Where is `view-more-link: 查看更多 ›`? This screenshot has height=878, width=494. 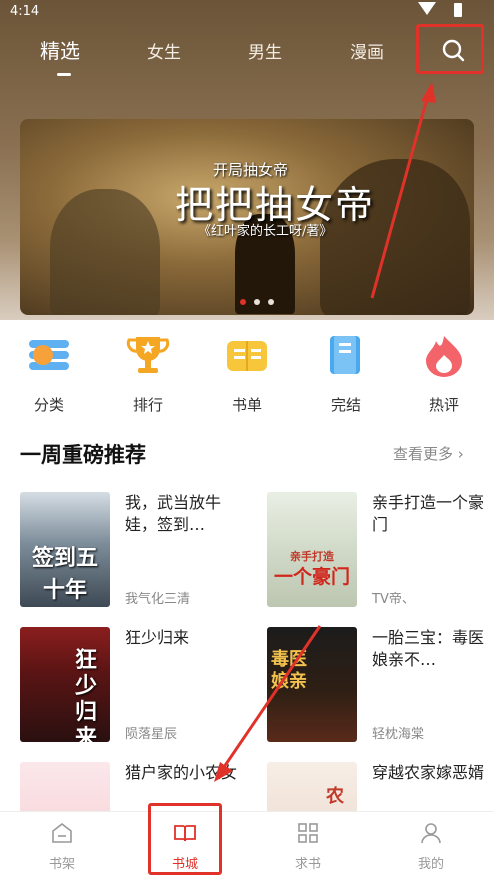
view-more-link: 查看更多 › is located at coordinates (428, 453).